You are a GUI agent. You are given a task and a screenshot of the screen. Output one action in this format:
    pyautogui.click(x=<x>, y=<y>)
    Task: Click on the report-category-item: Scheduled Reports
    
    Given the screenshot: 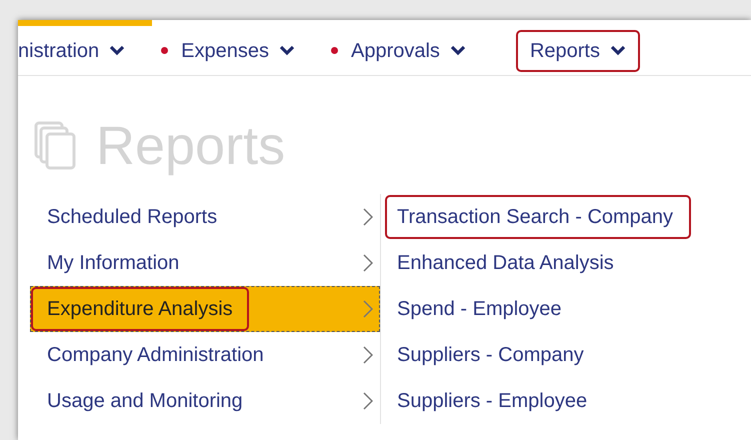 What is the action you would take?
    pyautogui.click(x=205, y=217)
    